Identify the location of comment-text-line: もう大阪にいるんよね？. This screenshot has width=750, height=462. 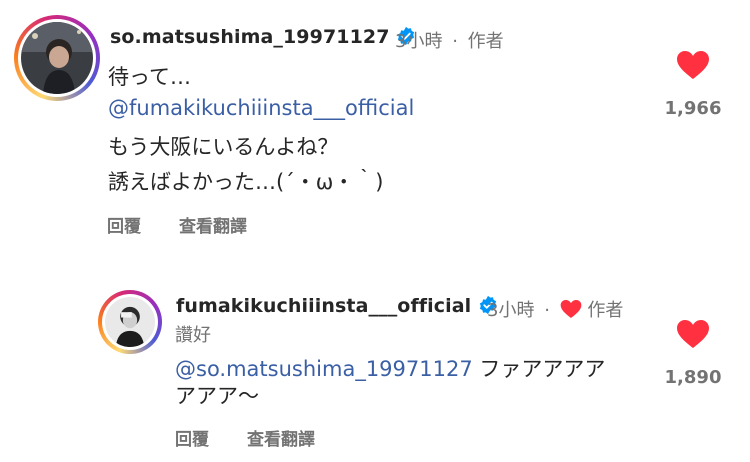
(223, 147).